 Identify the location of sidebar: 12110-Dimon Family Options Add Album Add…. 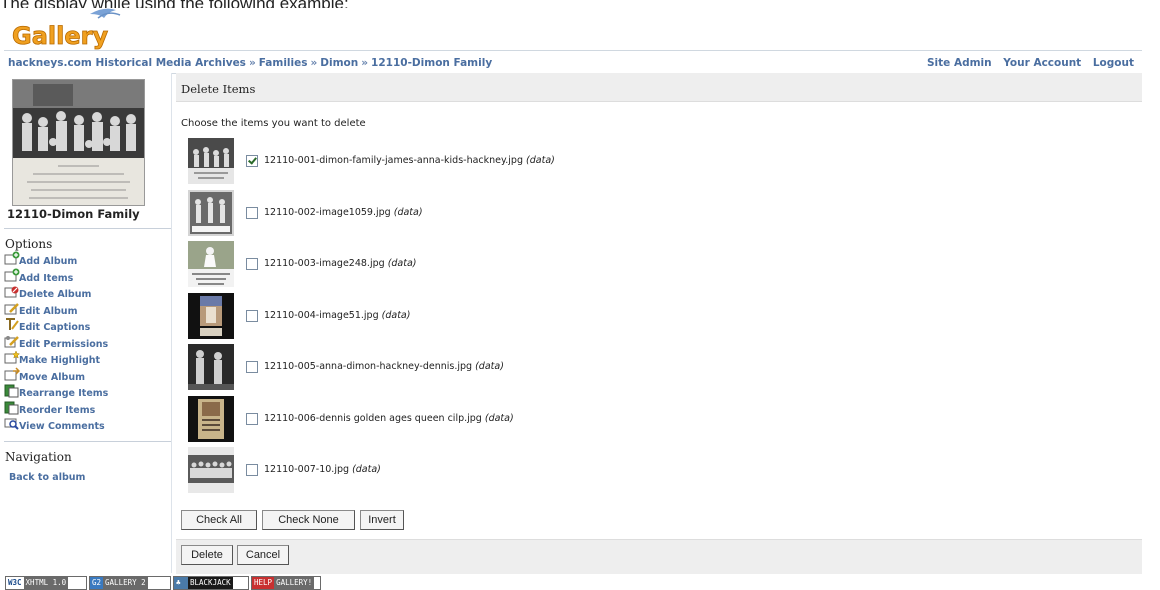
(88, 323).